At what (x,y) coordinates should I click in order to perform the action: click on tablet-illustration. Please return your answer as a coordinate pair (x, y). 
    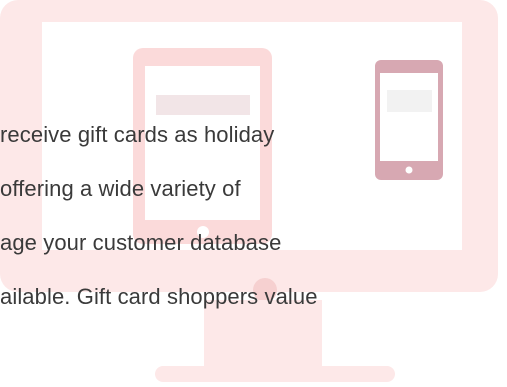
    Looking at the image, I should click on (202, 146).